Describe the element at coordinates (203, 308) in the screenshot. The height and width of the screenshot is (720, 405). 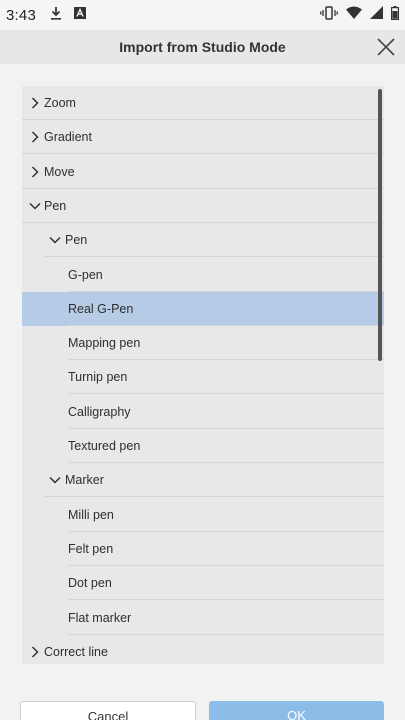
I see `tree-item: Real G-Pen` at that location.